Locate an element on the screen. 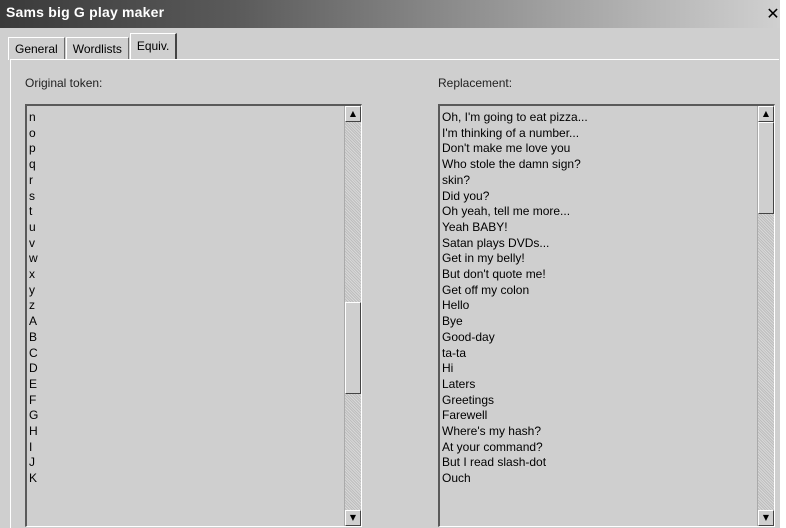  list-item: G is located at coordinates (33, 416).